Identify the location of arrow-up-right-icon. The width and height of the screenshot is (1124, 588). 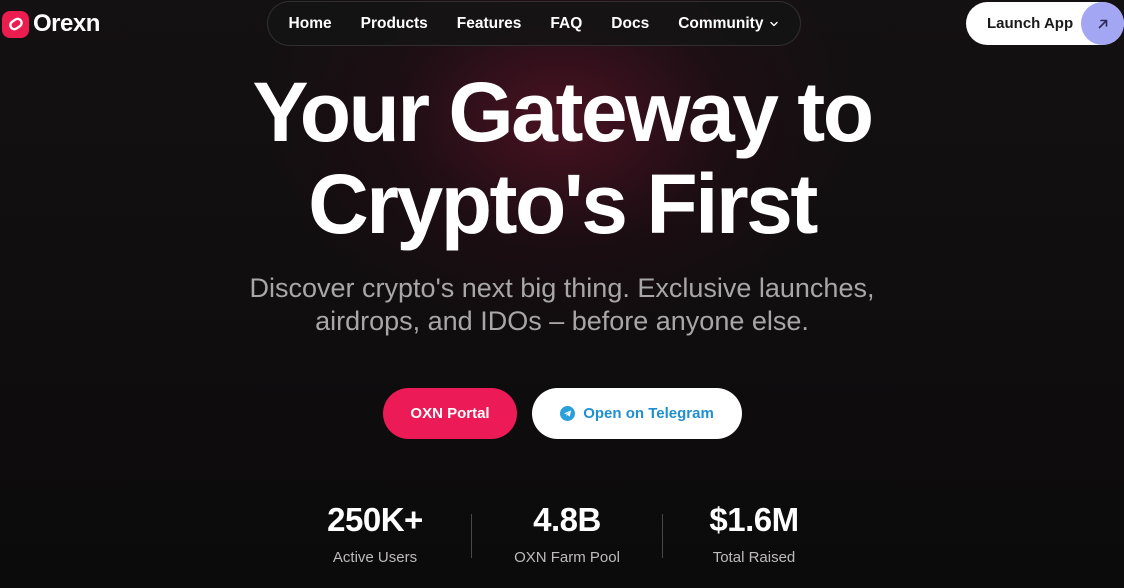
(1102, 23).